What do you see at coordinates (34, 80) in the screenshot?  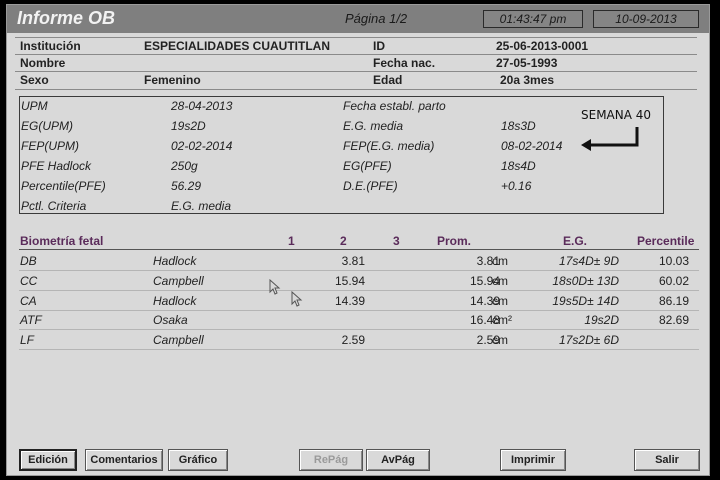 I see `sexo-label: Sexo` at bounding box center [34, 80].